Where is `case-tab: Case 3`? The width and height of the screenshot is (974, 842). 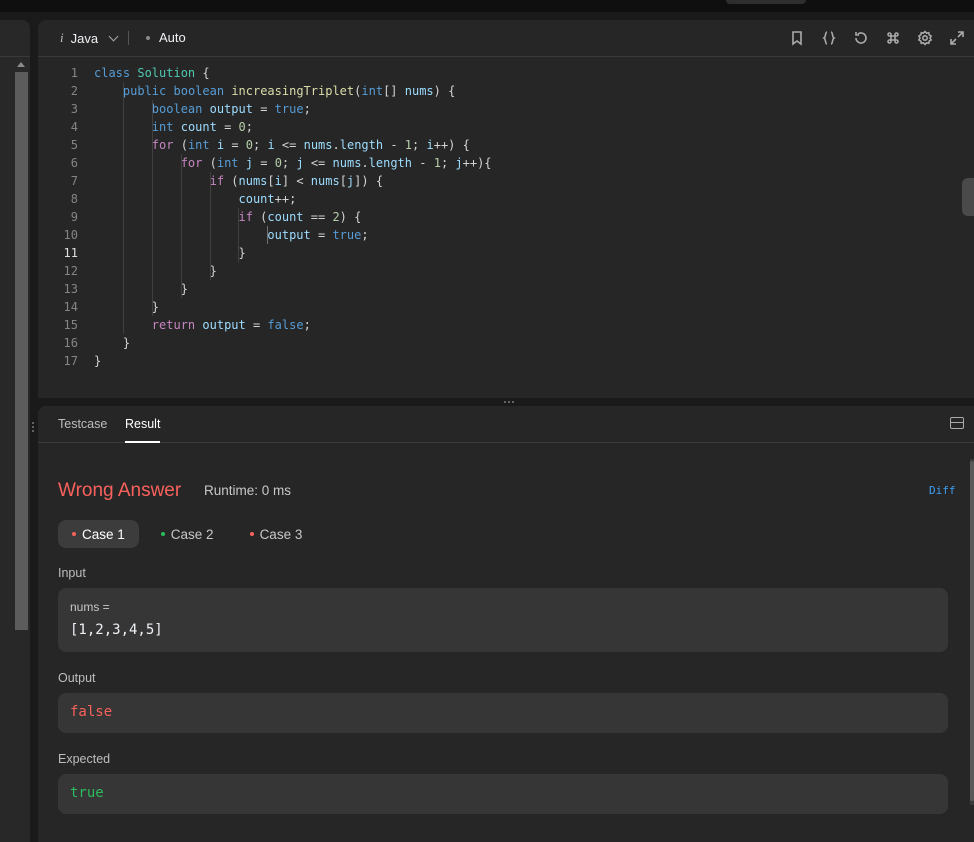
case-tab: Case 3 is located at coordinates (276, 534).